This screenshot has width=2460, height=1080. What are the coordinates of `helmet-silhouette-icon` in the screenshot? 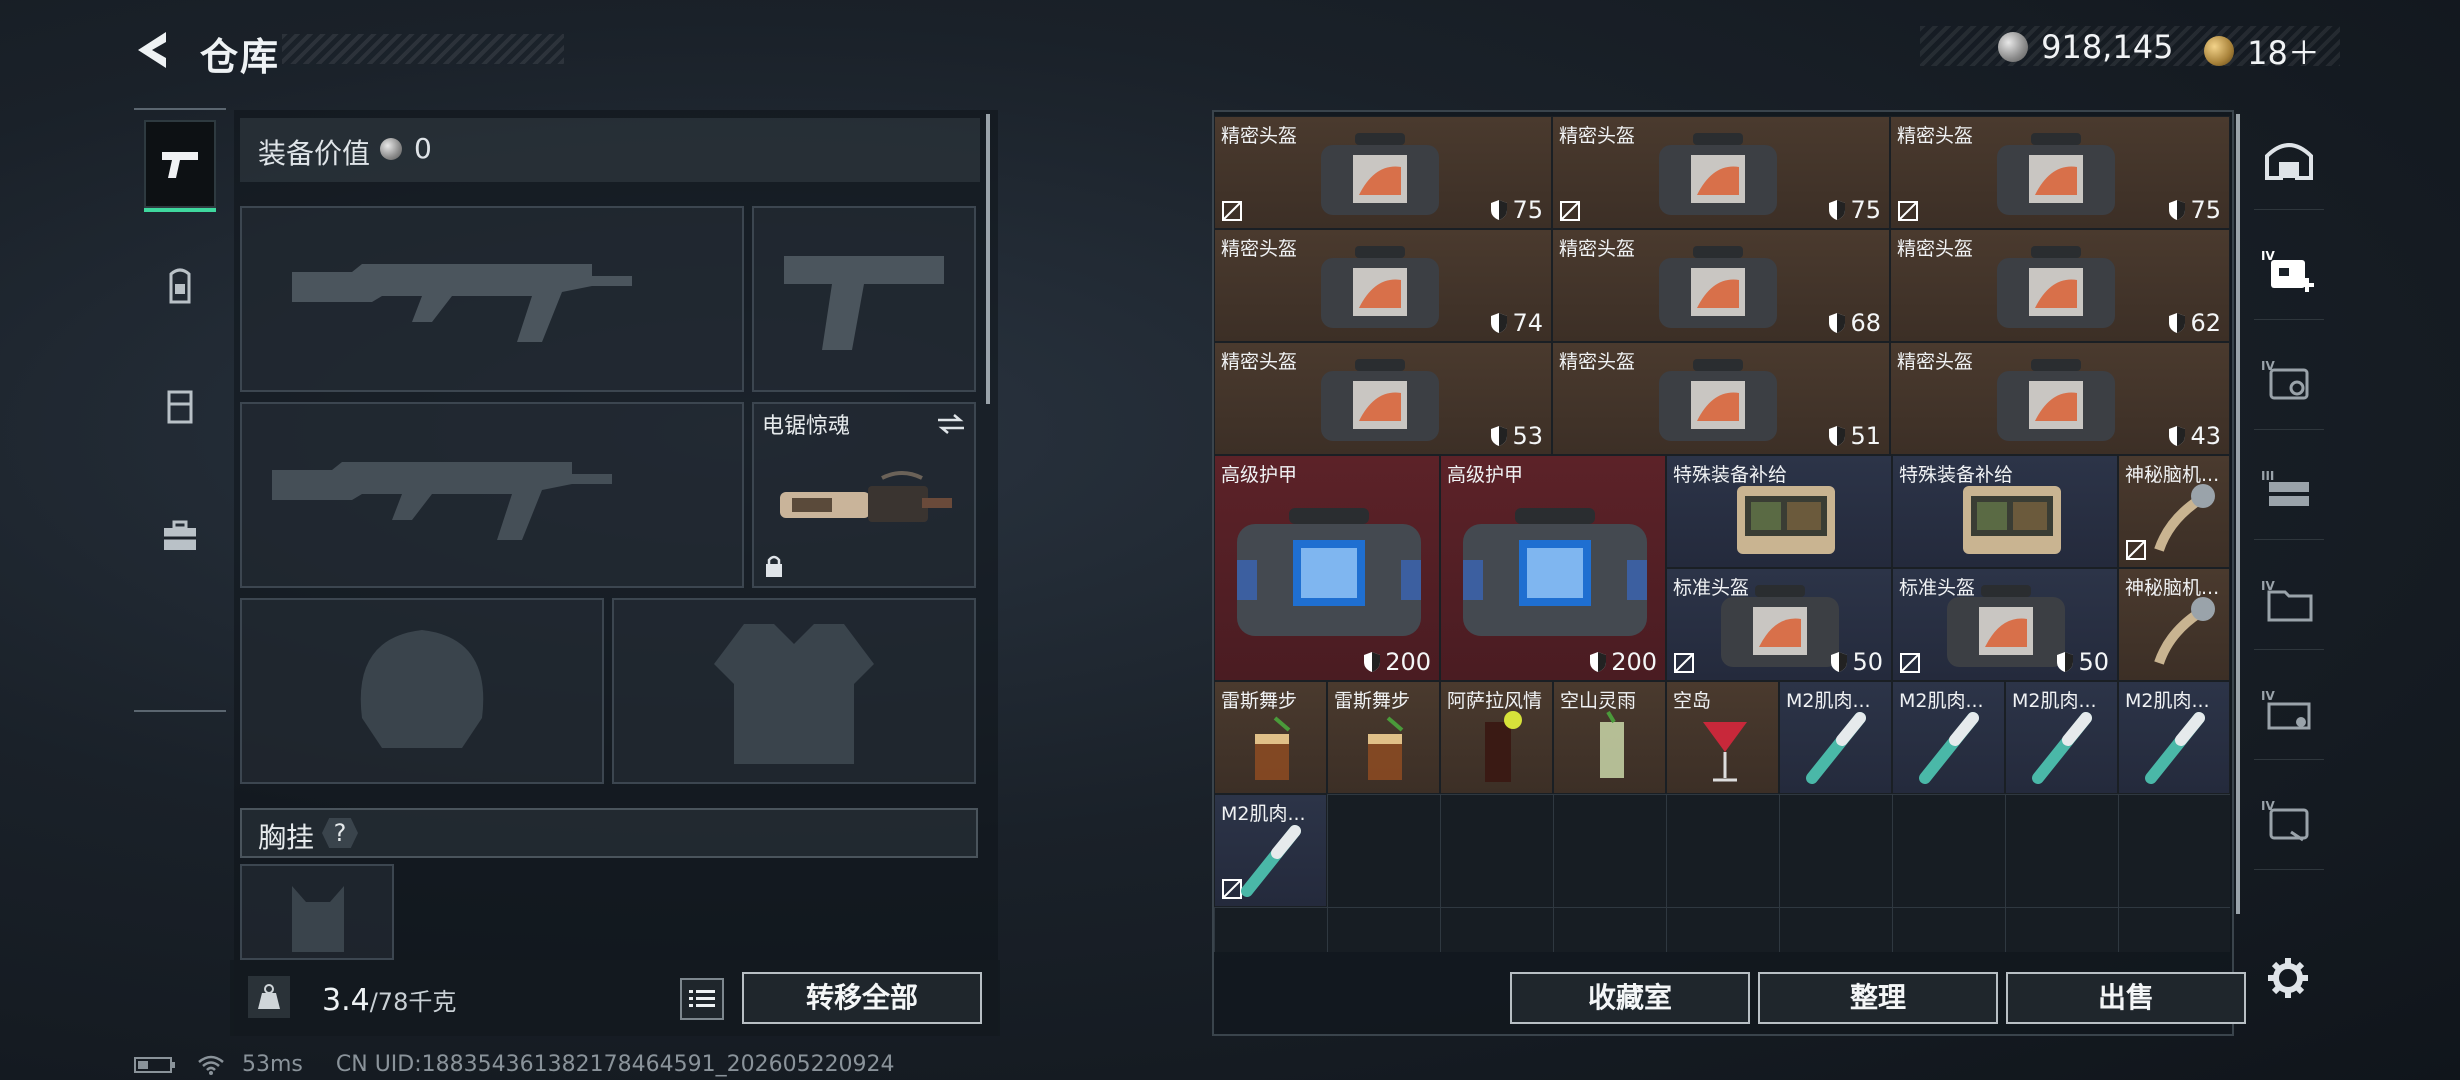 It's located at (422, 689).